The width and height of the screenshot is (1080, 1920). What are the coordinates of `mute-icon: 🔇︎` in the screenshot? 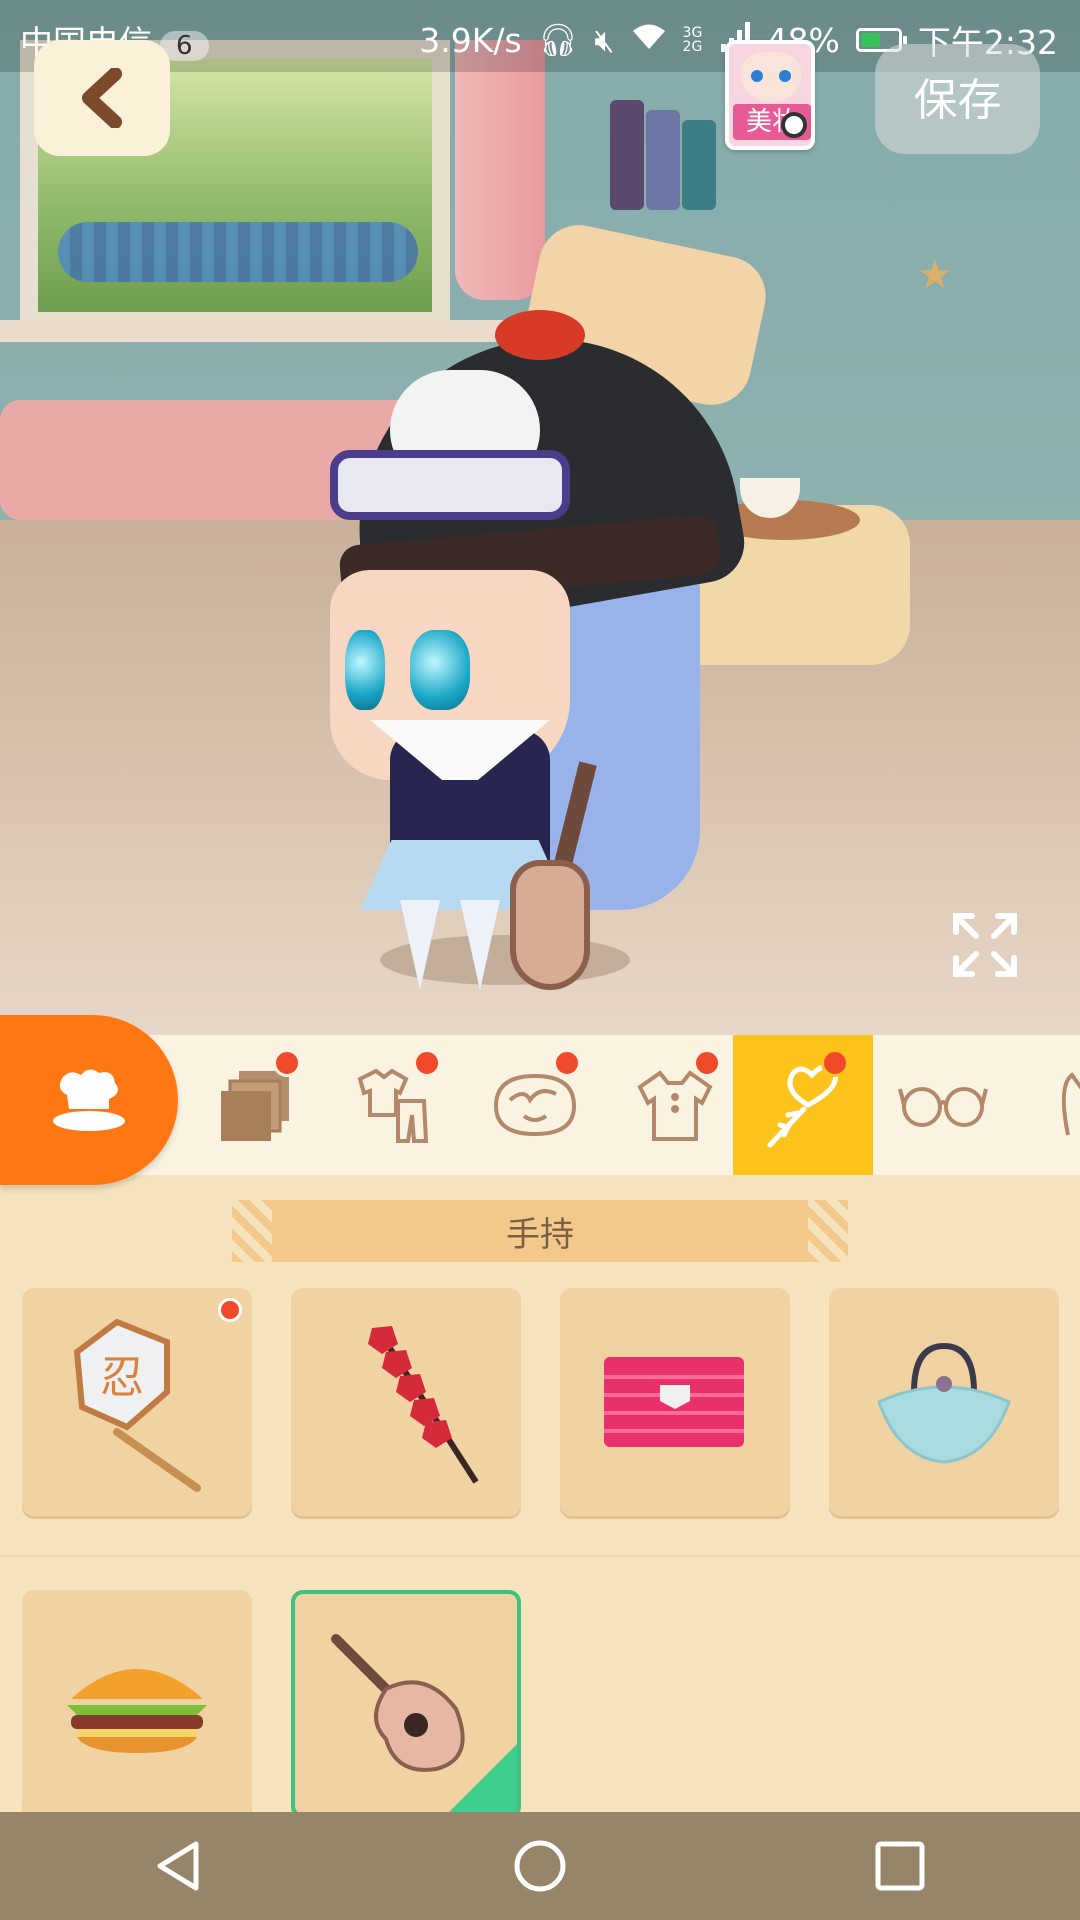 It's located at (604, 40).